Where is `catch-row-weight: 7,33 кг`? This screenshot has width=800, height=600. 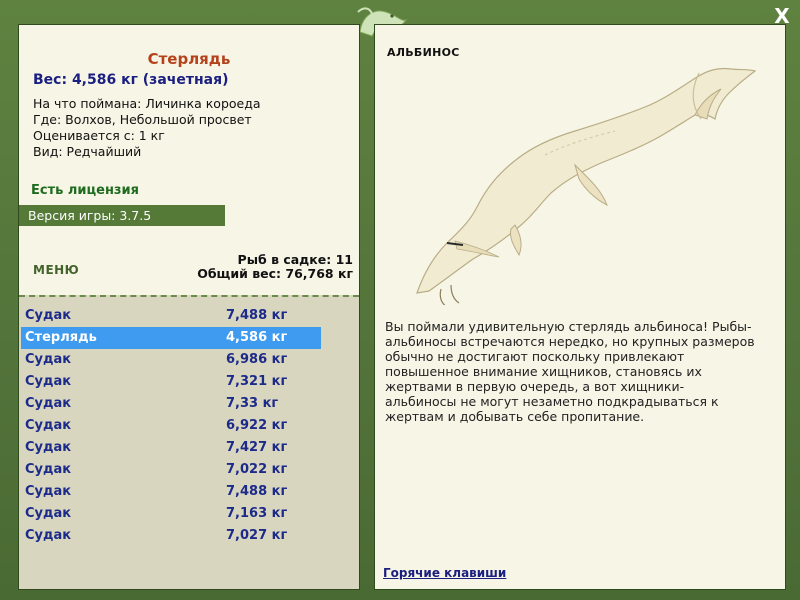 catch-row-weight: 7,33 кг is located at coordinates (252, 403).